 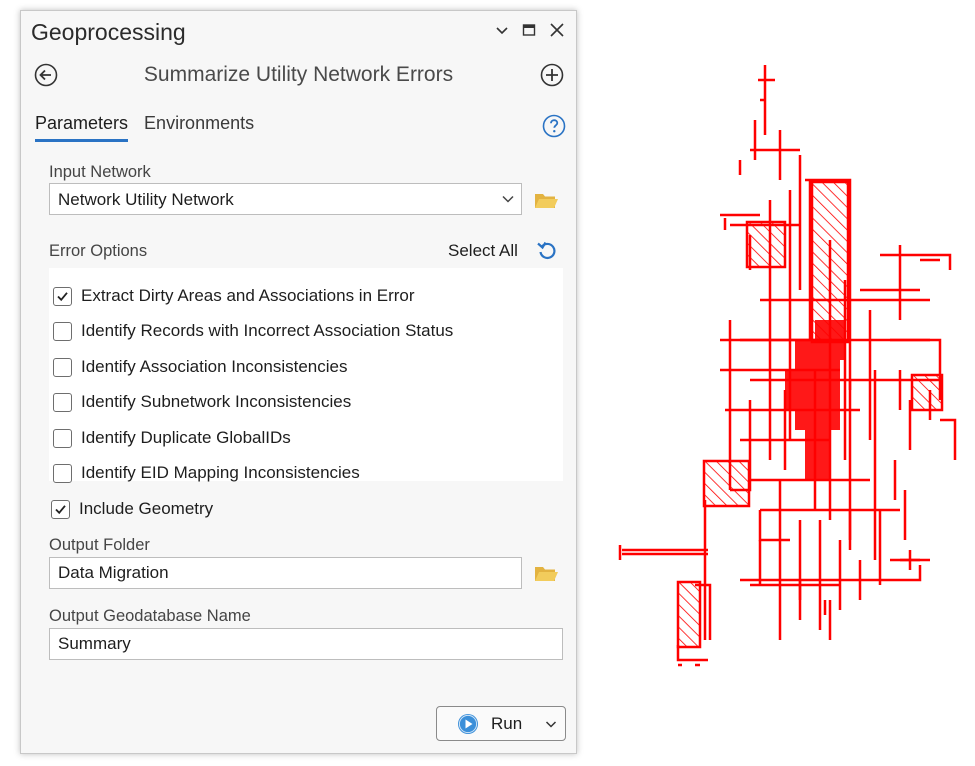 I want to click on tab-strip: Parameters Environments, so click(x=144, y=127).